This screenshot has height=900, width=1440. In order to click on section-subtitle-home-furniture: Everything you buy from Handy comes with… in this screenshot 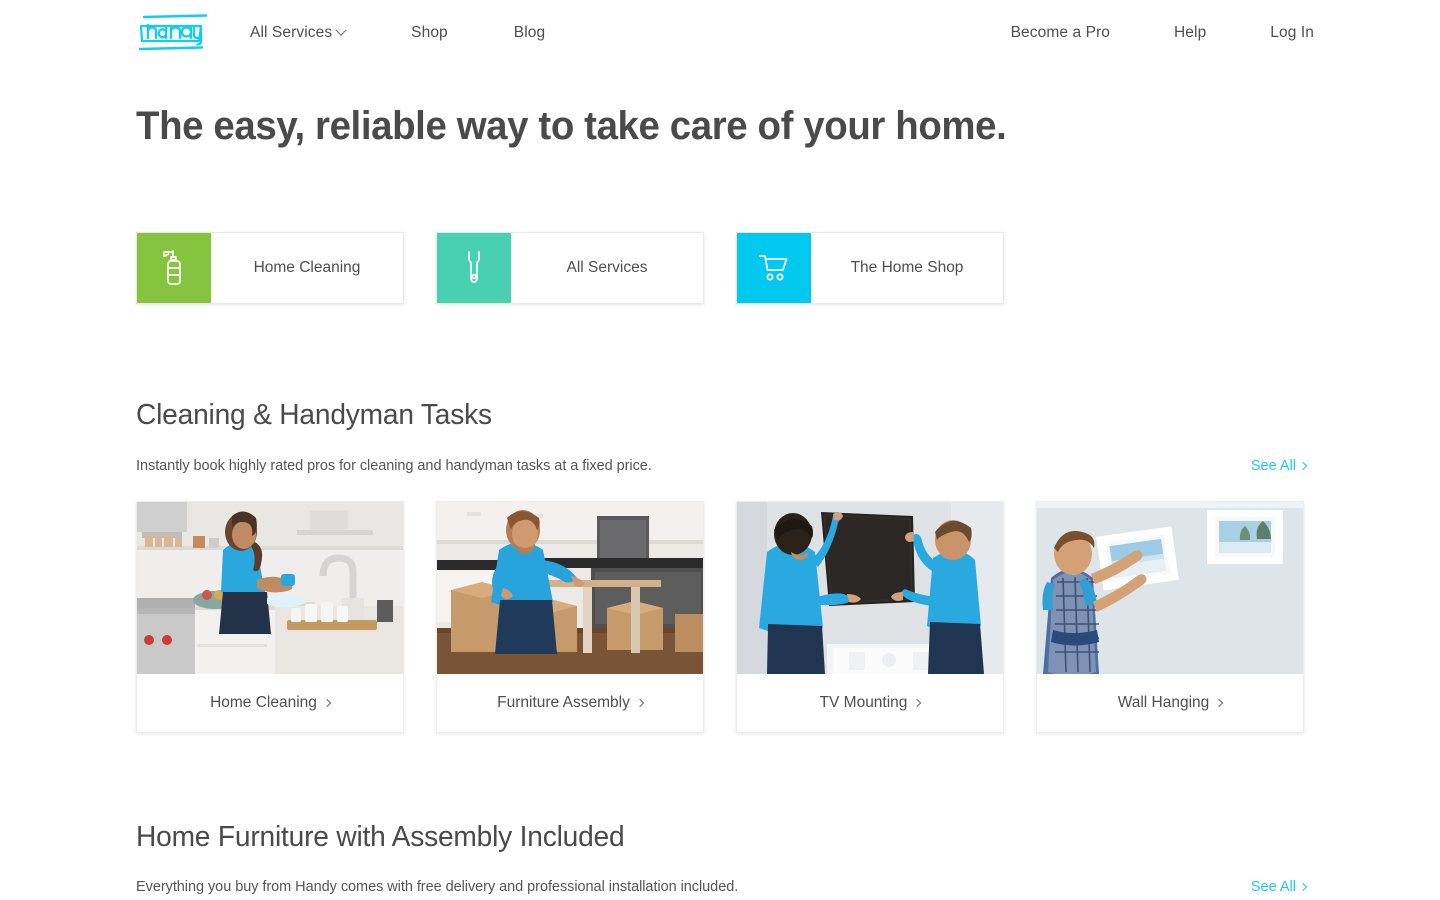, I will do `click(437, 887)`.